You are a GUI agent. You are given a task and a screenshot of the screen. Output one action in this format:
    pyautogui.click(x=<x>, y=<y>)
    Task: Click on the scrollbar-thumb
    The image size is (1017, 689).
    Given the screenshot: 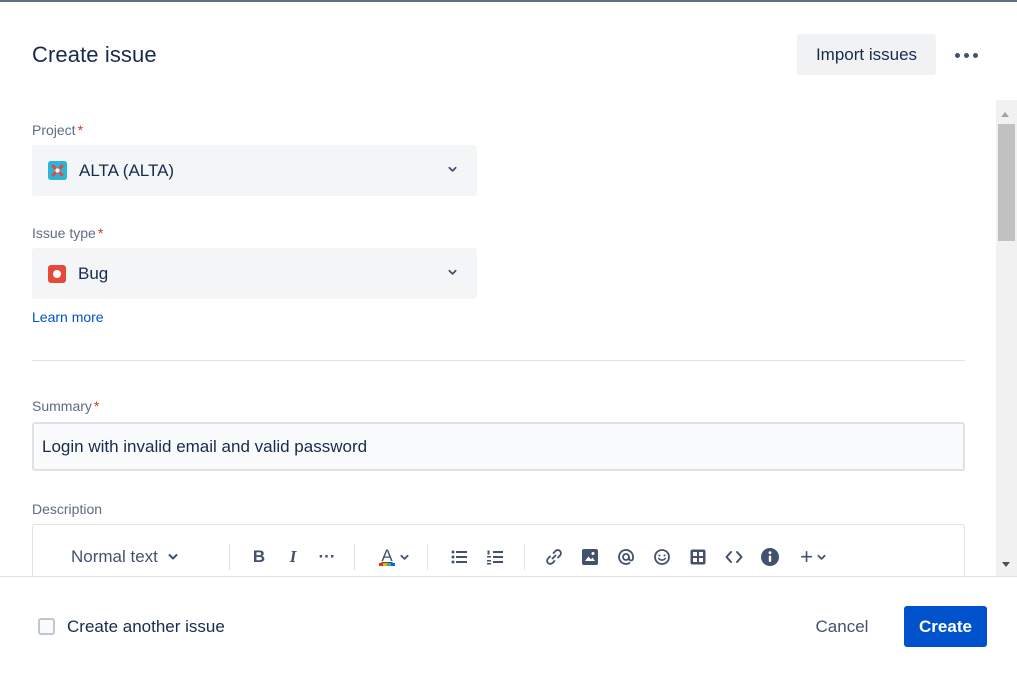 What is the action you would take?
    pyautogui.click(x=1006, y=182)
    